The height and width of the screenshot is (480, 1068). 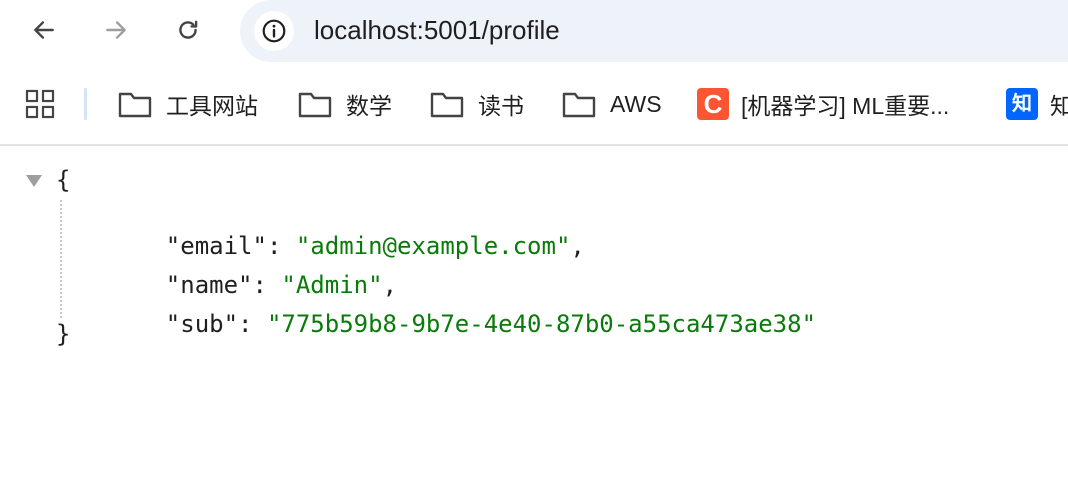 I want to click on back-button, so click(x=44, y=30).